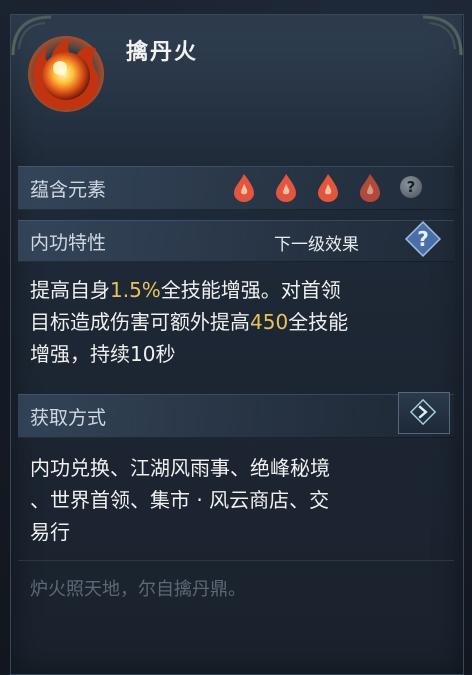 Image resolution: width=472 pixels, height=675 pixels. Describe the element at coordinates (236, 416) in the screenshot. I see `section-acquire-row: 获取方式` at that location.